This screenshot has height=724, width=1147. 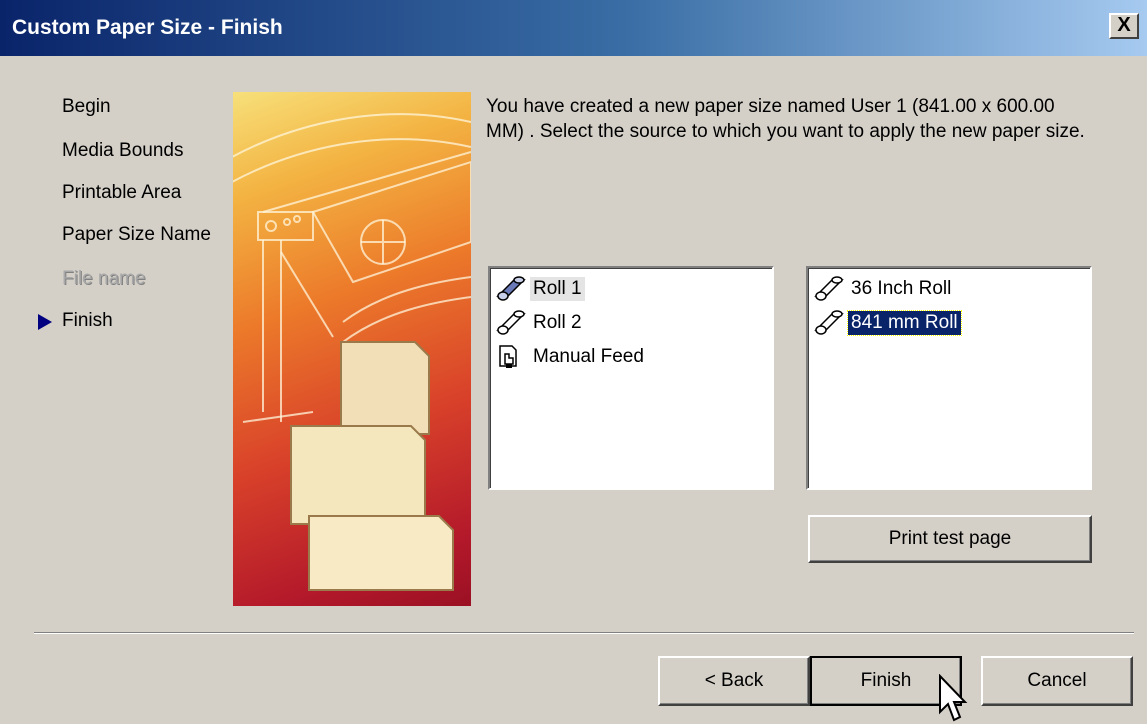 I want to click on wizard-banner-image, so click(x=352, y=349).